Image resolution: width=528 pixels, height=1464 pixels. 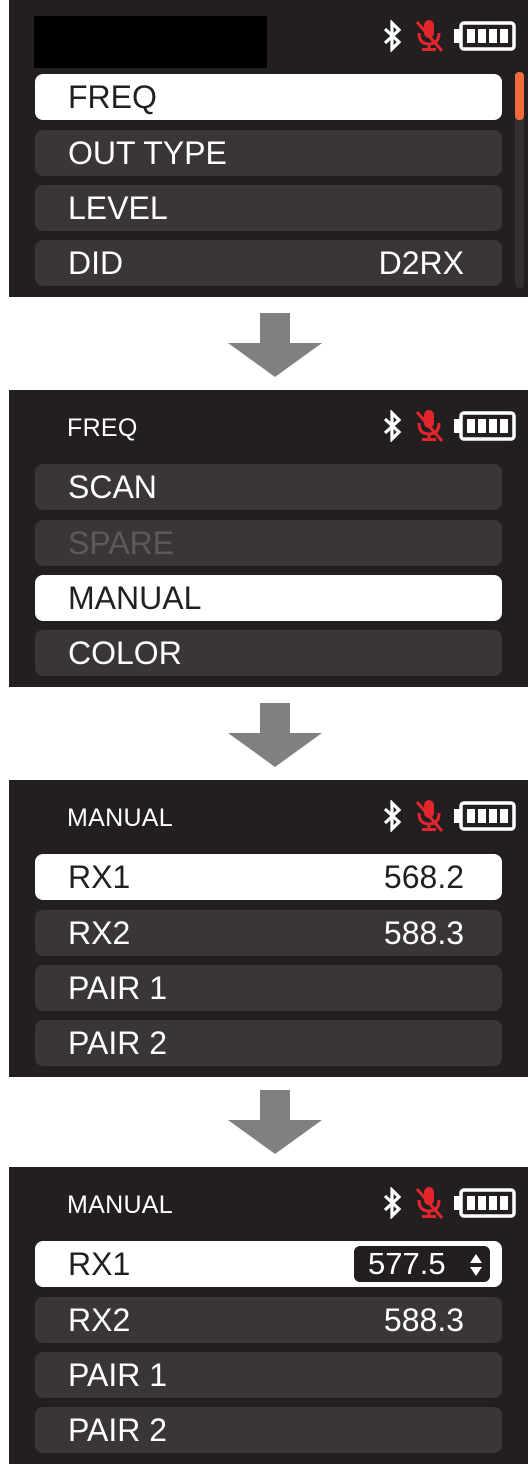 What do you see at coordinates (268, 97) in the screenshot?
I see `menu-item-freq: FREQ` at bounding box center [268, 97].